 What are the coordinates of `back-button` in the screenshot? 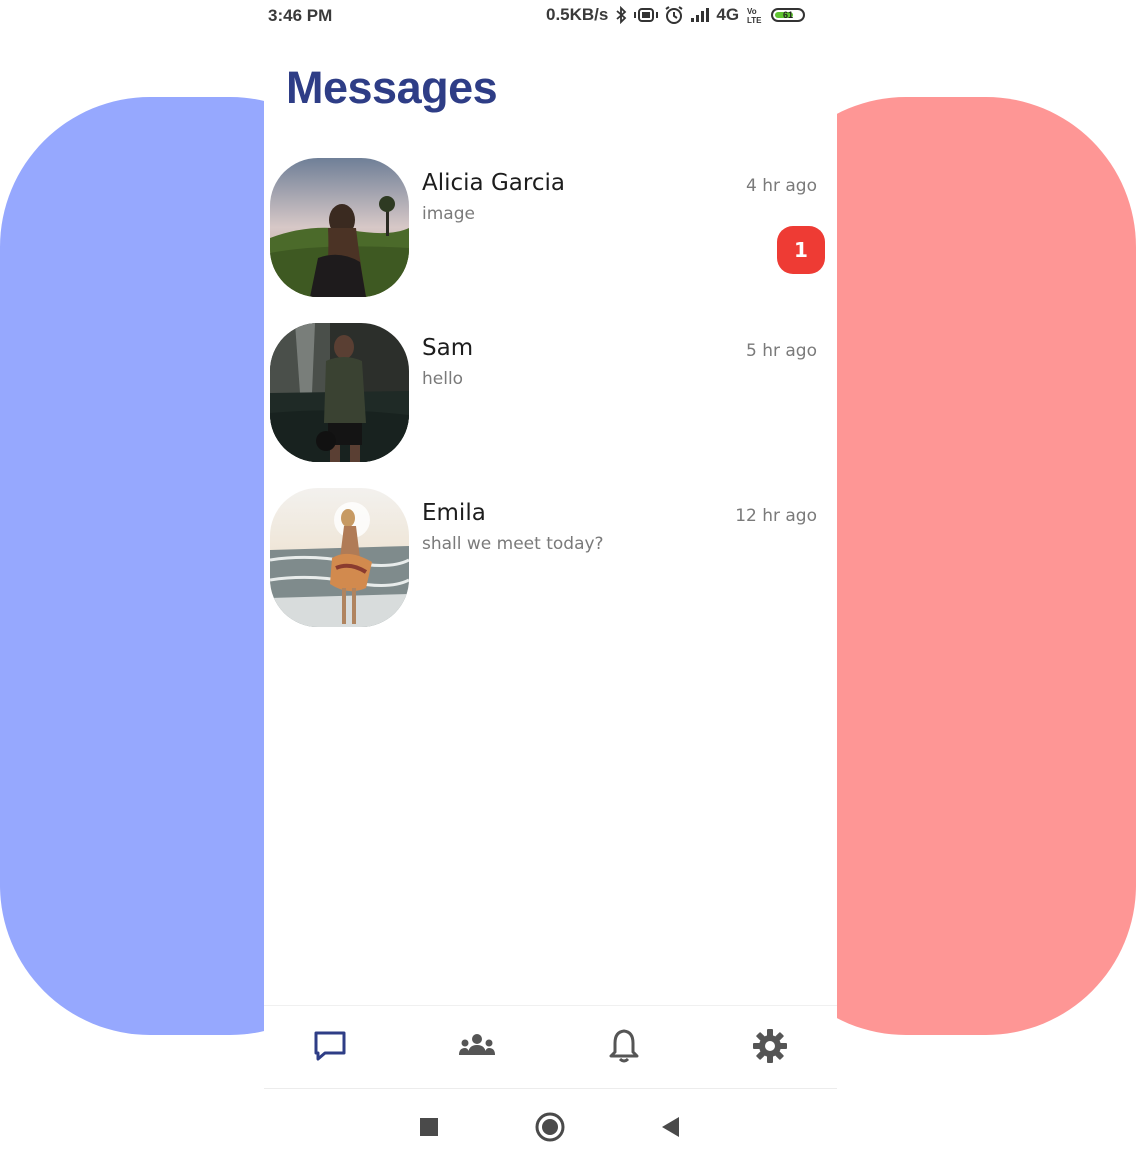 It's located at (670, 1129).